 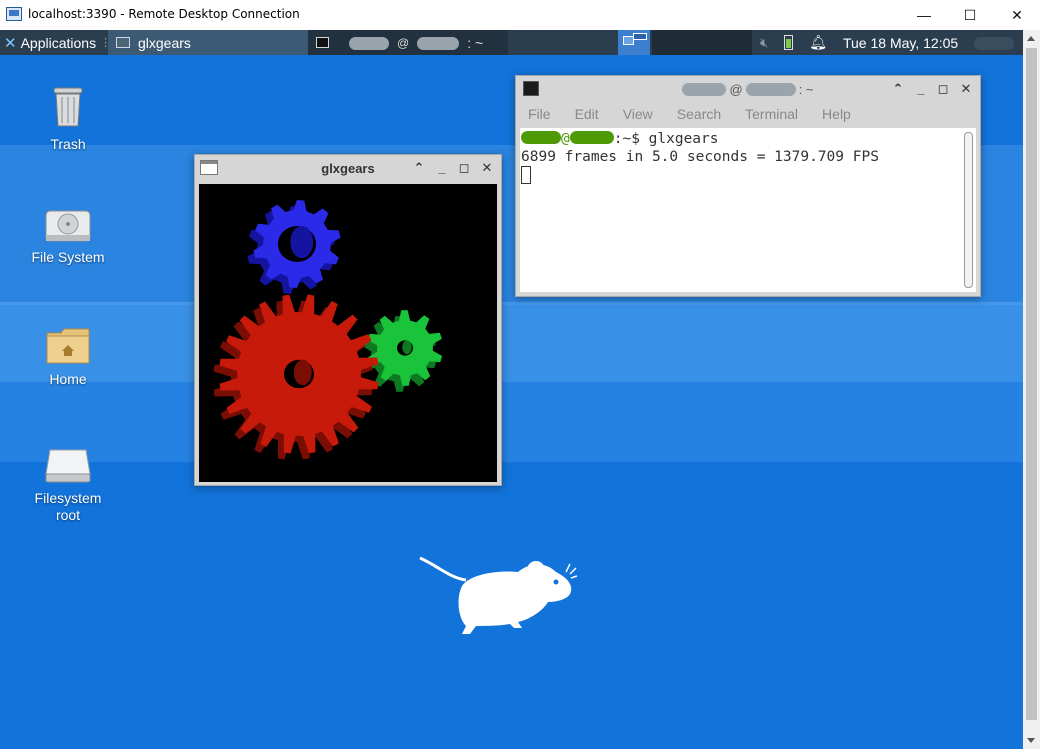 What do you see at coordinates (1031, 384) in the screenshot?
I see `scroll-thumb` at bounding box center [1031, 384].